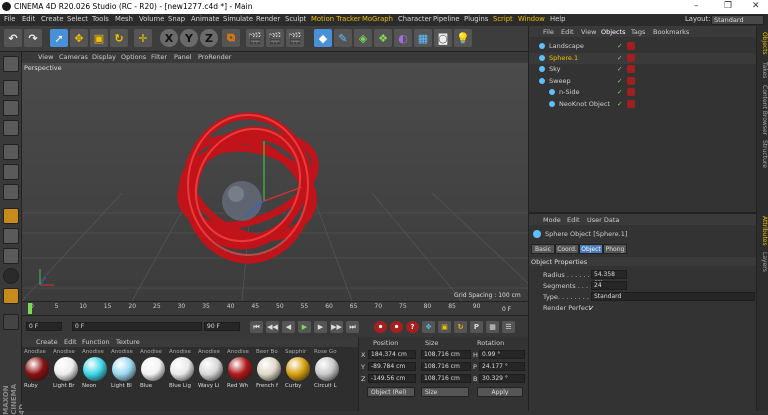 This screenshot has height=415, width=768. What do you see at coordinates (560, 81) in the screenshot?
I see `object-name: Sweep` at bounding box center [560, 81].